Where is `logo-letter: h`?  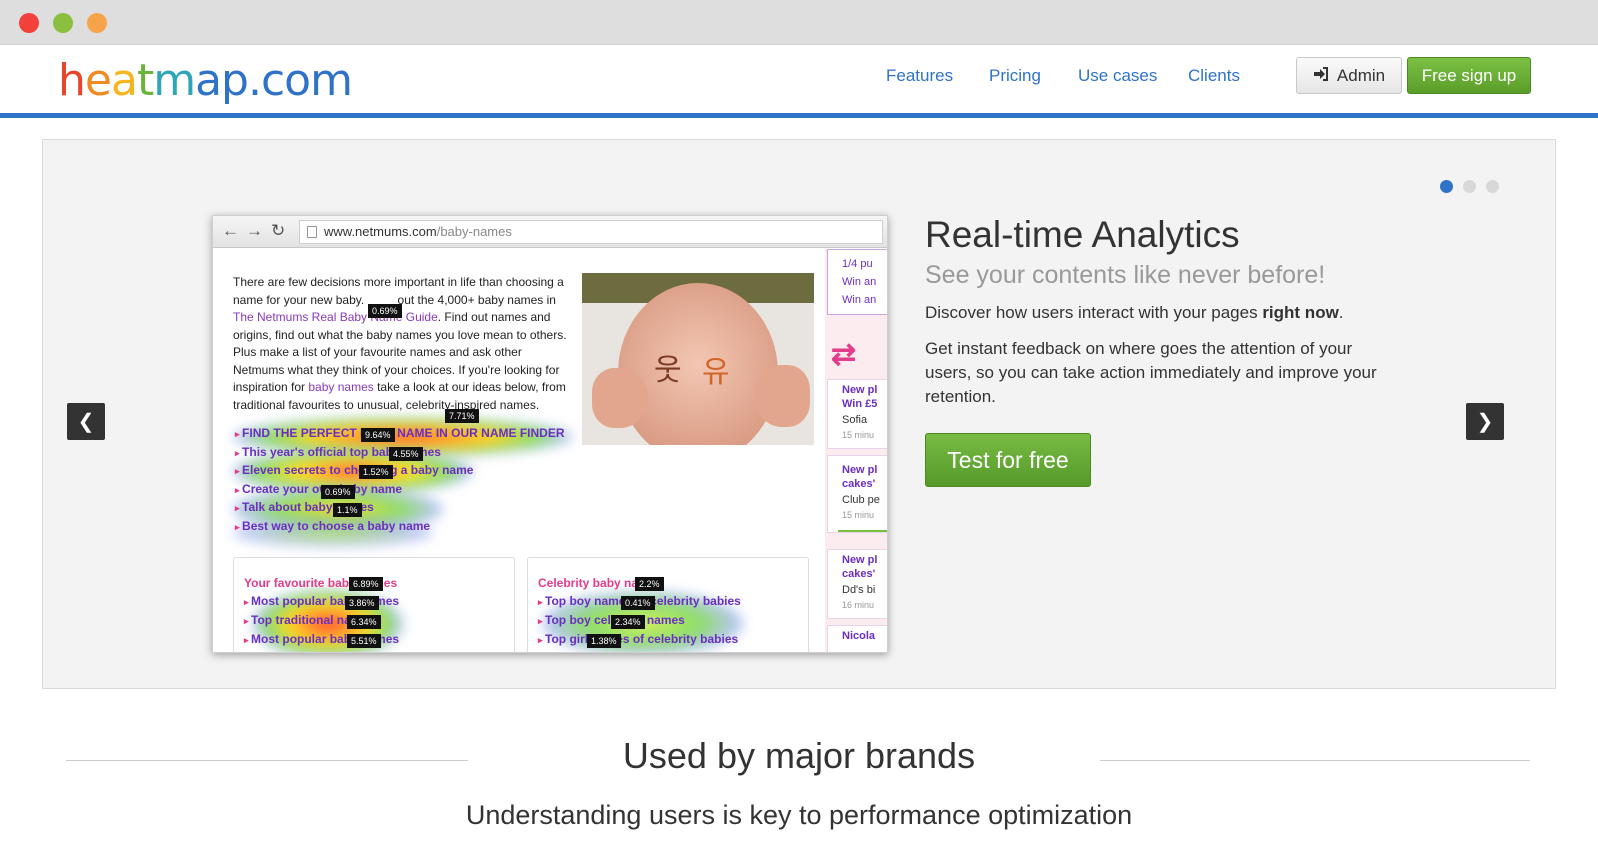 logo-letter: h is located at coordinates (72, 80).